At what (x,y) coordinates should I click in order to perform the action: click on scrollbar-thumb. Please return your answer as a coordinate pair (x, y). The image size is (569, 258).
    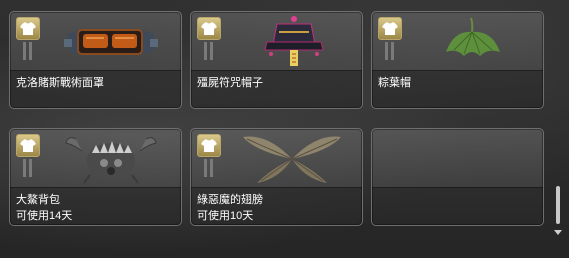
    Looking at the image, I should click on (558, 205).